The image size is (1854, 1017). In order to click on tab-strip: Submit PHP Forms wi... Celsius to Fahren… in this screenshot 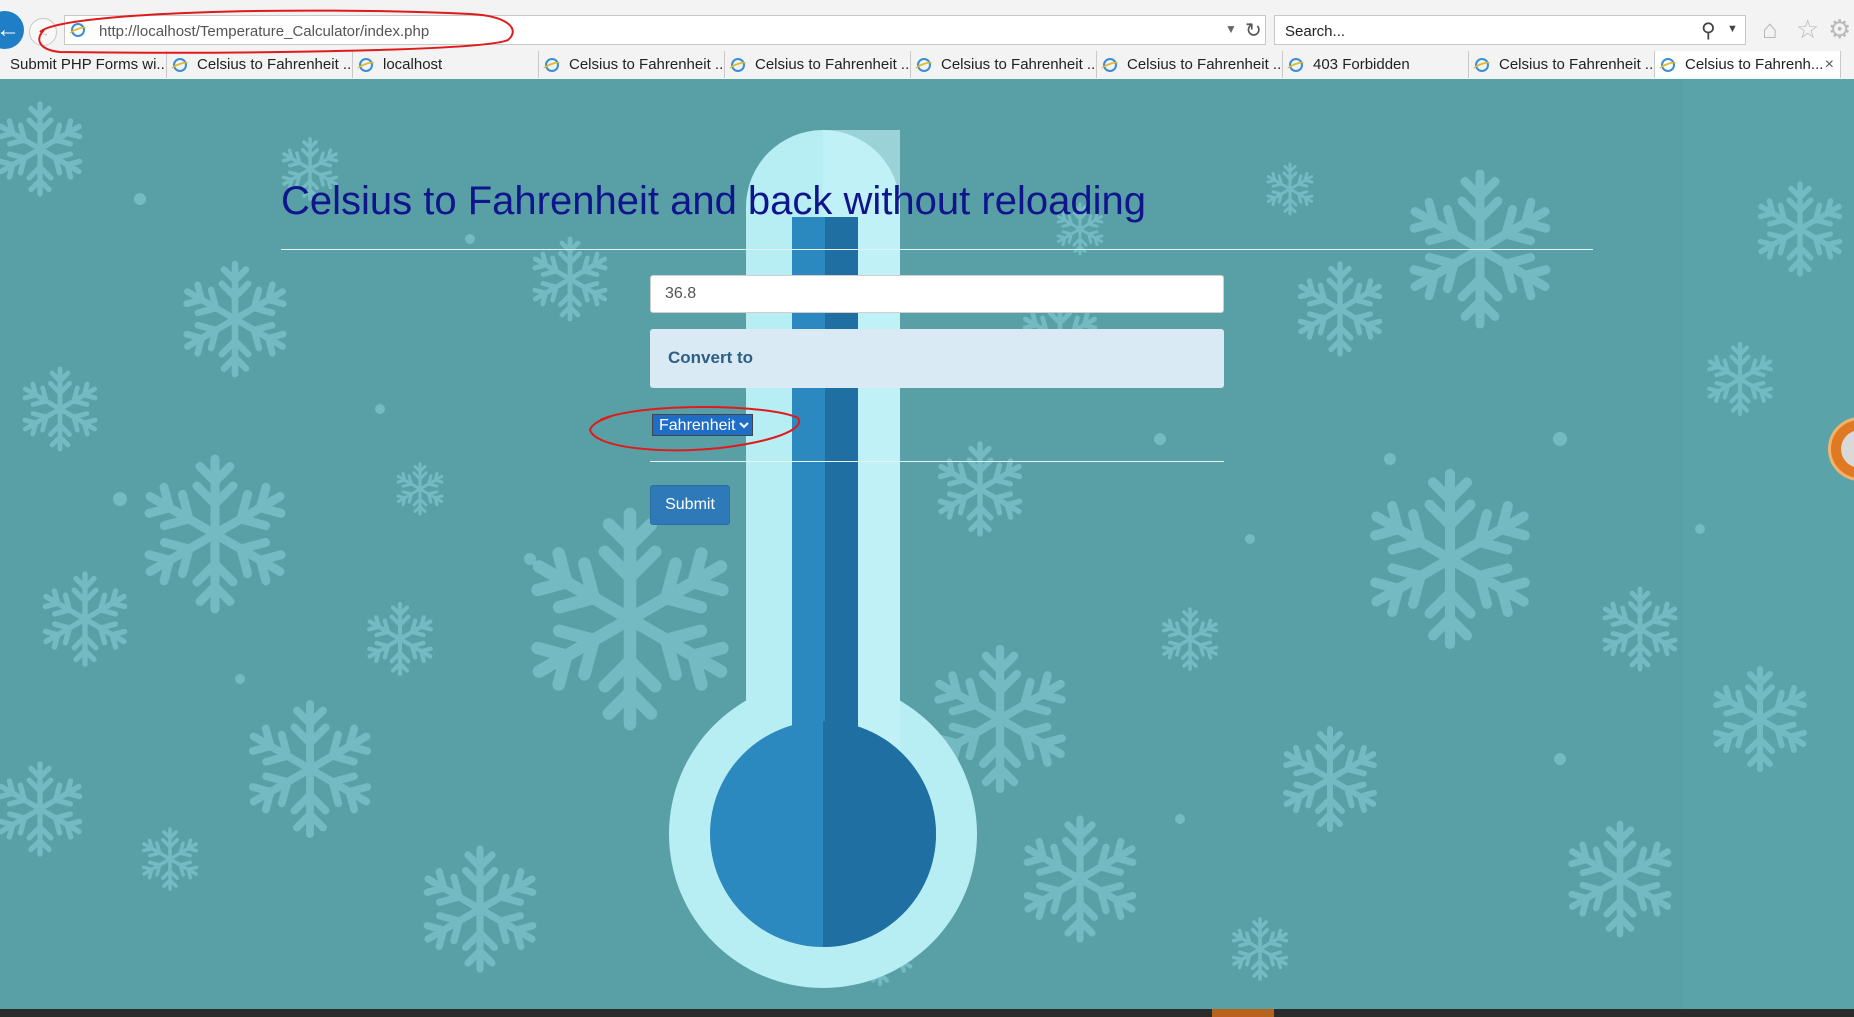, I will do `click(927, 65)`.